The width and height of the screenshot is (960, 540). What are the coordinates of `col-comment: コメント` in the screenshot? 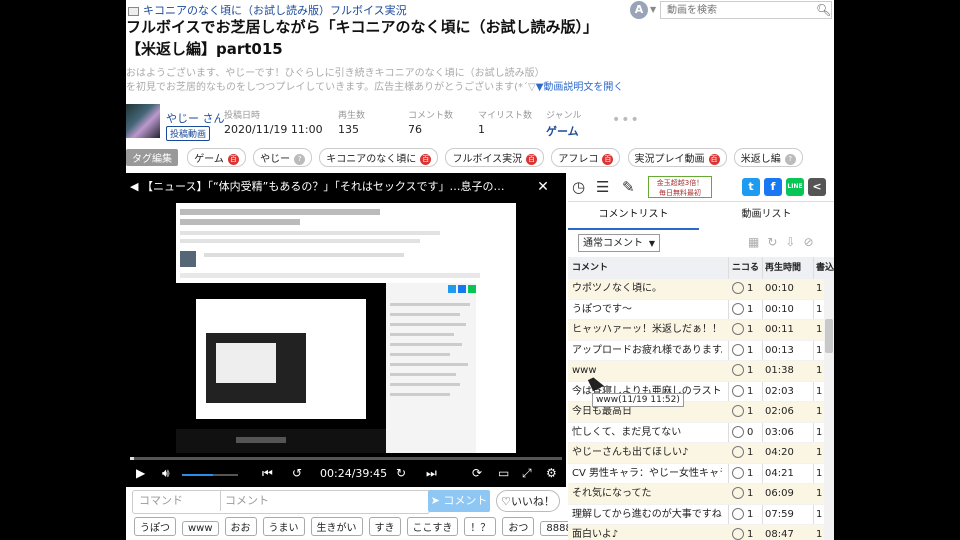 It's located at (590, 268).